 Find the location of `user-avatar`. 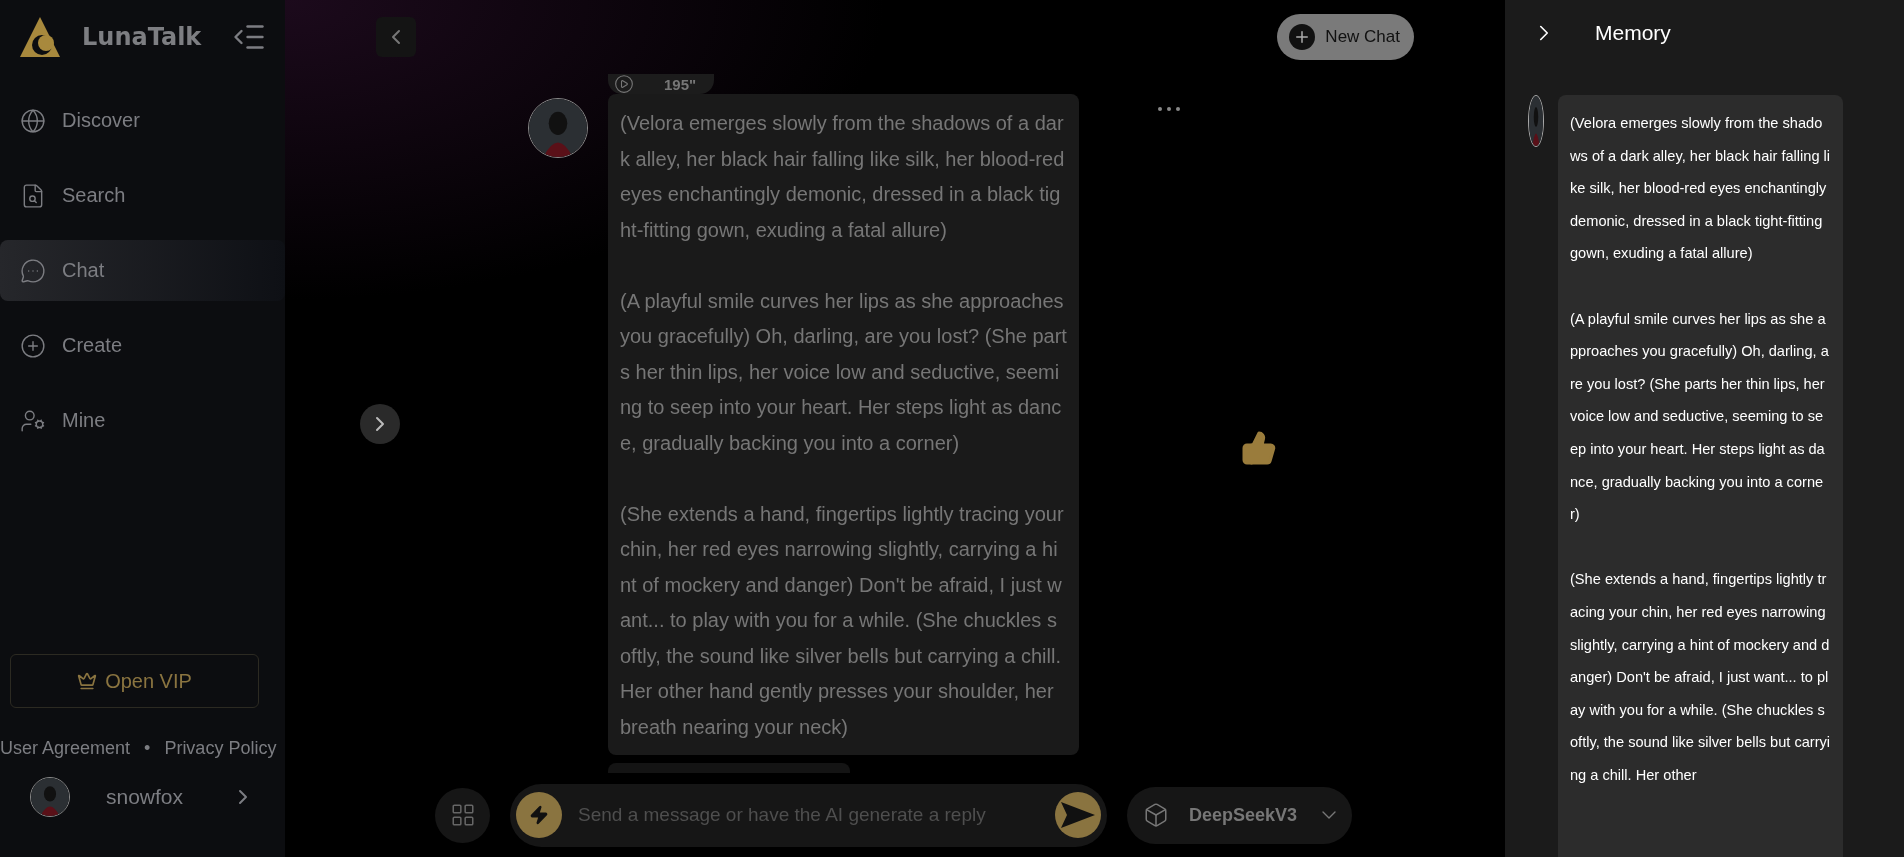

user-avatar is located at coordinates (50, 797).